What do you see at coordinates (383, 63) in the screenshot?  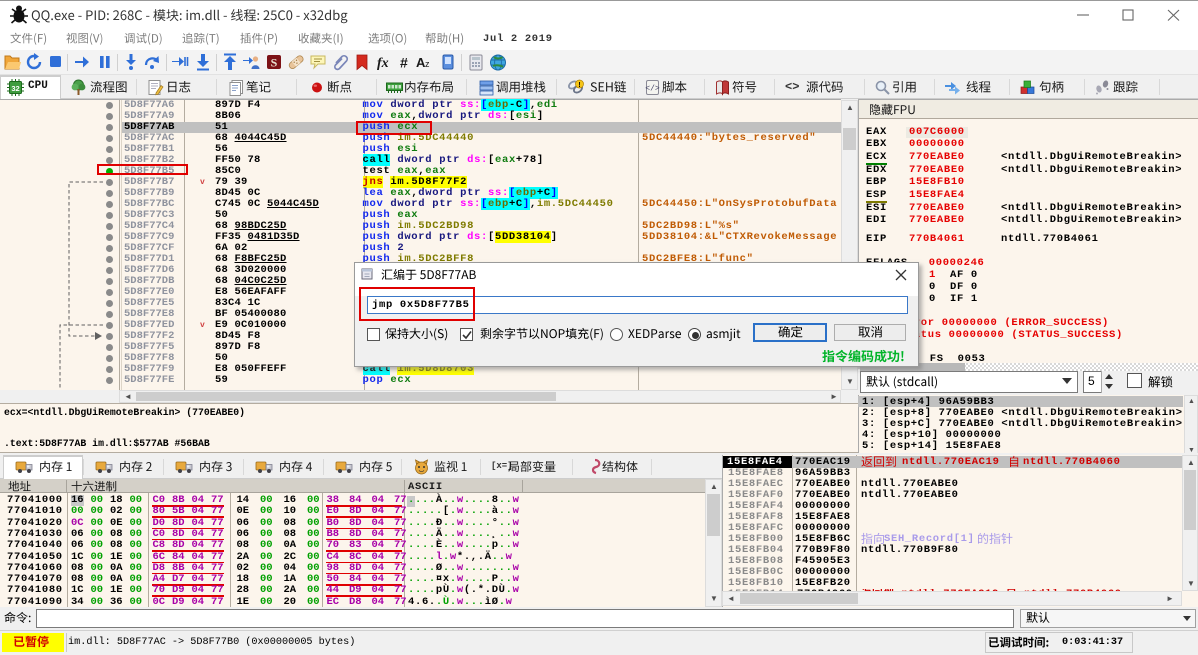 I see `svg-text: fx` at bounding box center [383, 63].